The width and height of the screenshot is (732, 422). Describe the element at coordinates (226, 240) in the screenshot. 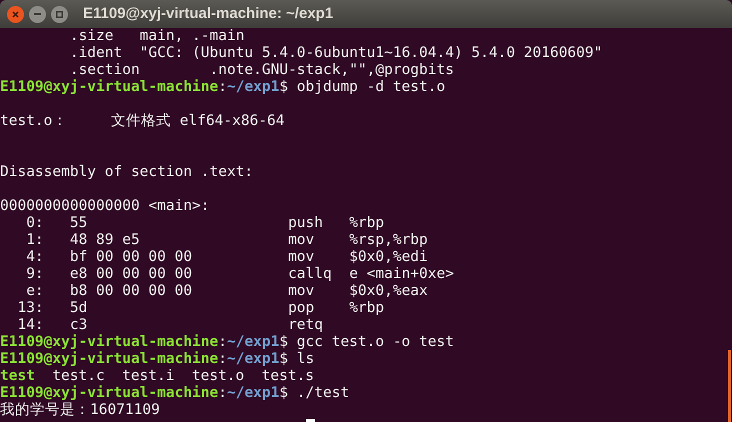

I see `output-line: 1: 48 89 e5 mov %rsp,%rbp` at that location.